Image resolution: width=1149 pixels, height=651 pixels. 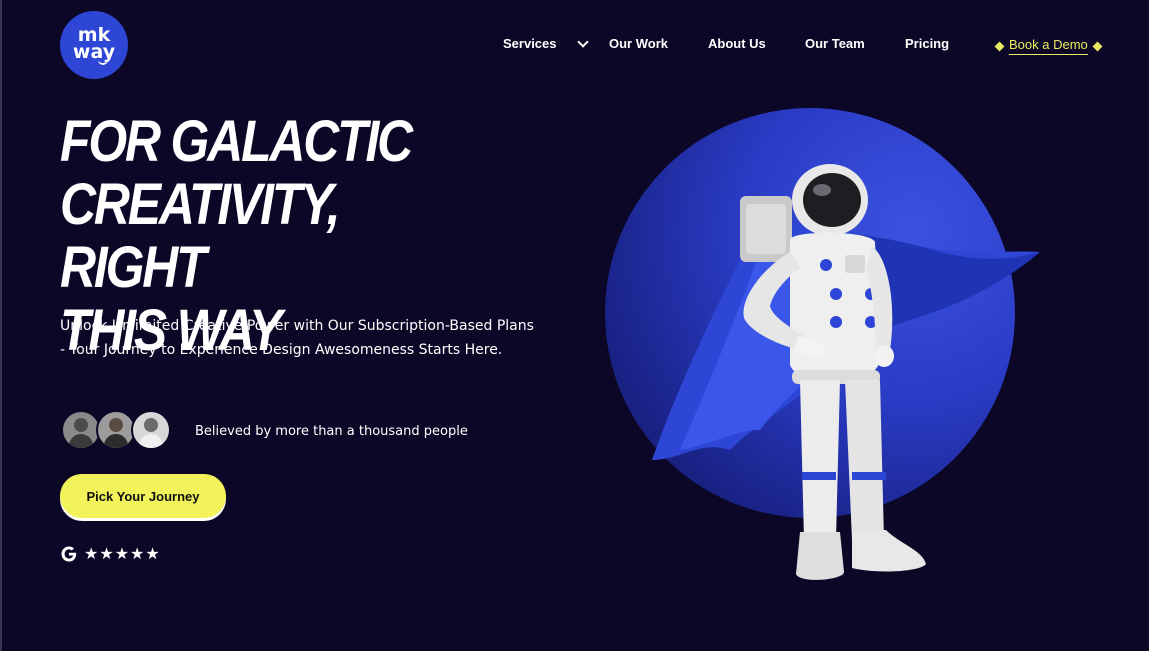 What do you see at coordinates (737, 43) in the screenshot?
I see `nav-about-us: About Us` at bounding box center [737, 43].